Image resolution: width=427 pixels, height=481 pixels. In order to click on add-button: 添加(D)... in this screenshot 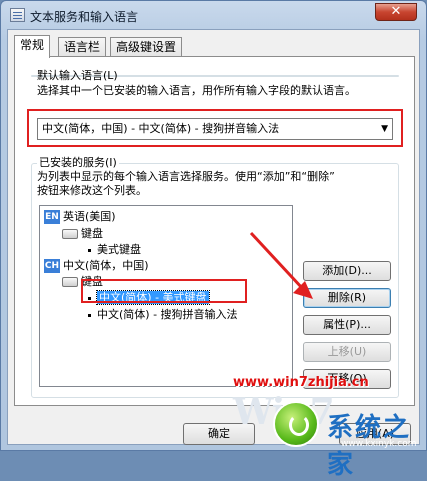, I will do `click(347, 271)`.